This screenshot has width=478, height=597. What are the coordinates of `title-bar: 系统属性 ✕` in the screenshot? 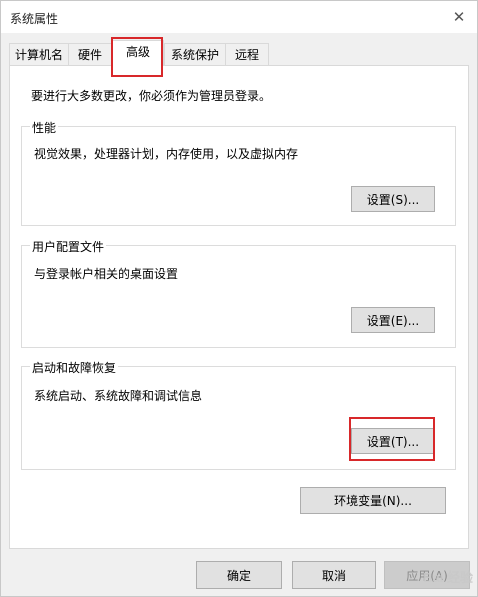 It's located at (239, 17).